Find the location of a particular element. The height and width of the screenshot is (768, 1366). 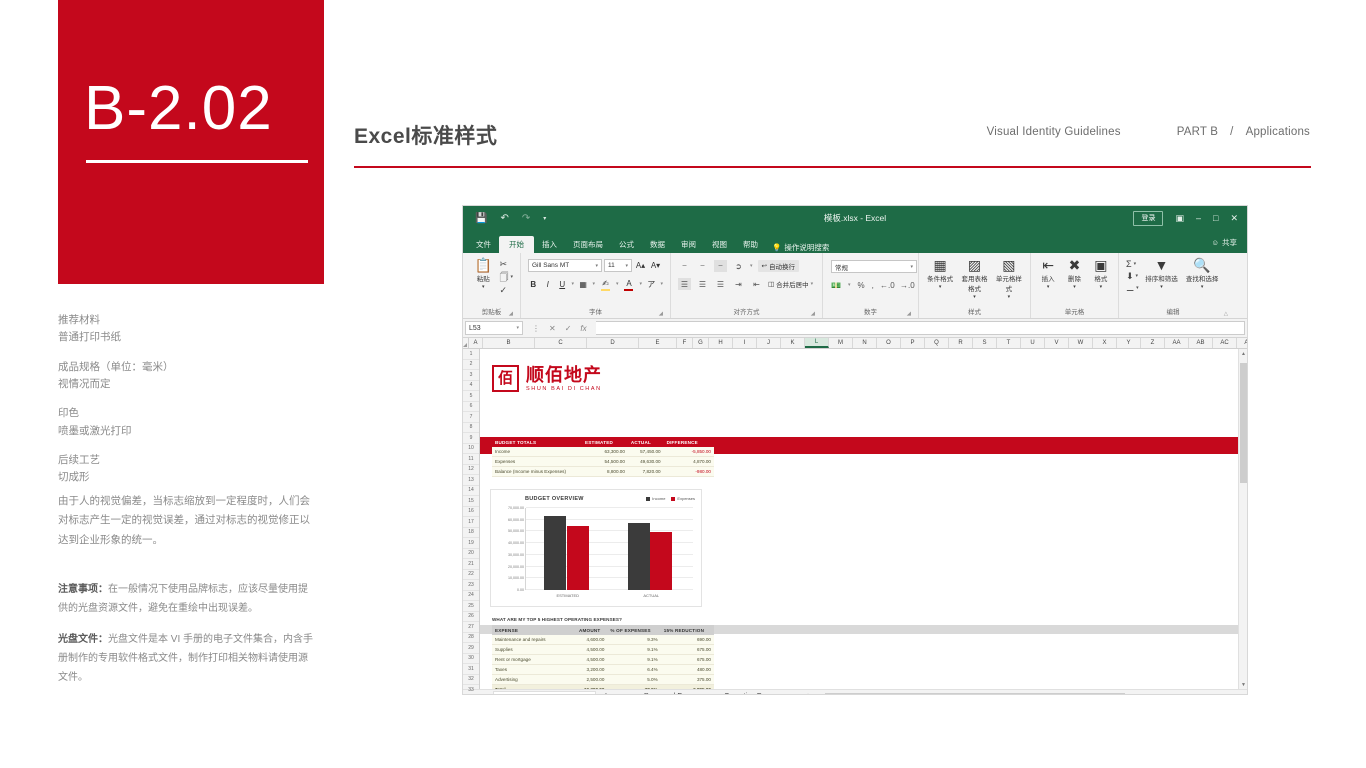

row-header-22: 22 is located at coordinates (471, 575).